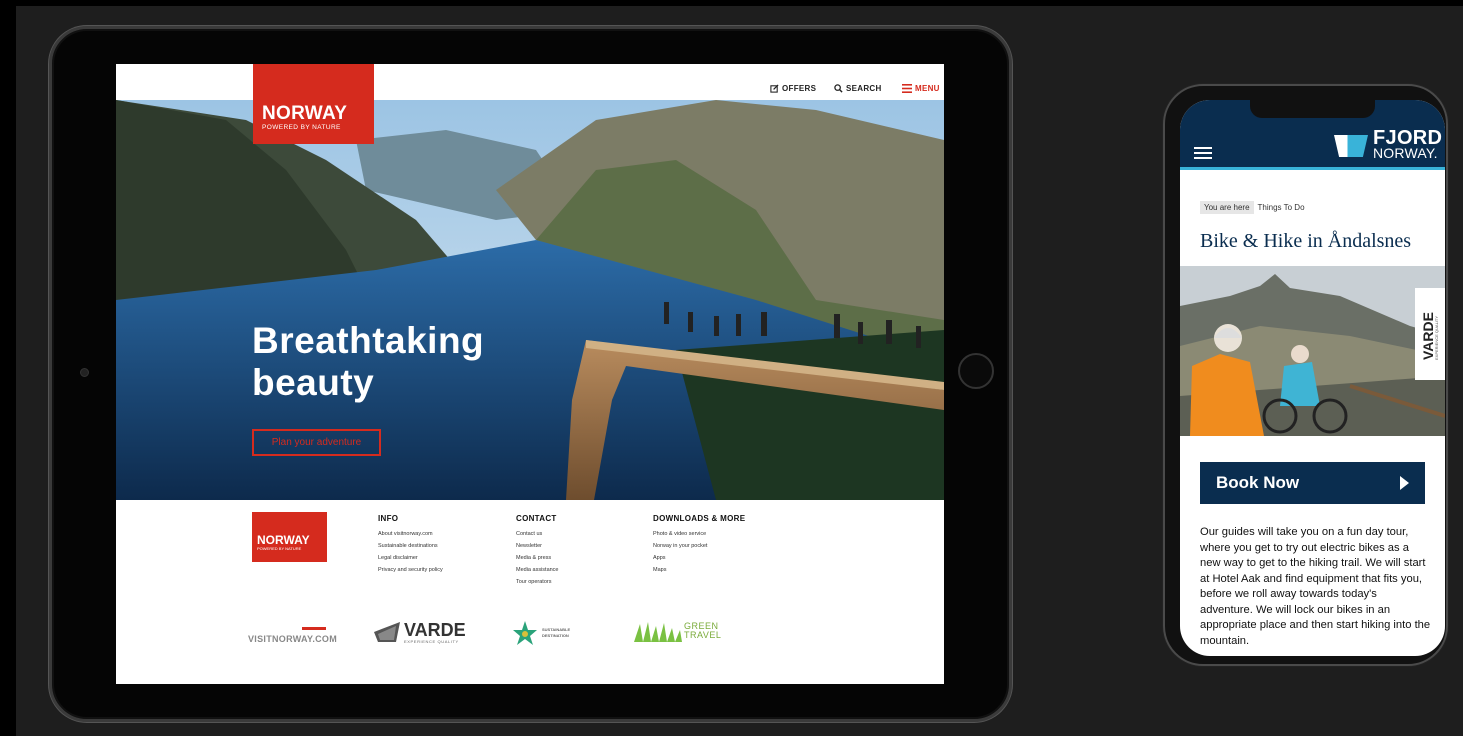 The width and height of the screenshot is (1463, 736). What do you see at coordinates (1312, 135) in the screenshot?
I see `phone-header: FJORD NORWAY.` at bounding box center [1312, 135].